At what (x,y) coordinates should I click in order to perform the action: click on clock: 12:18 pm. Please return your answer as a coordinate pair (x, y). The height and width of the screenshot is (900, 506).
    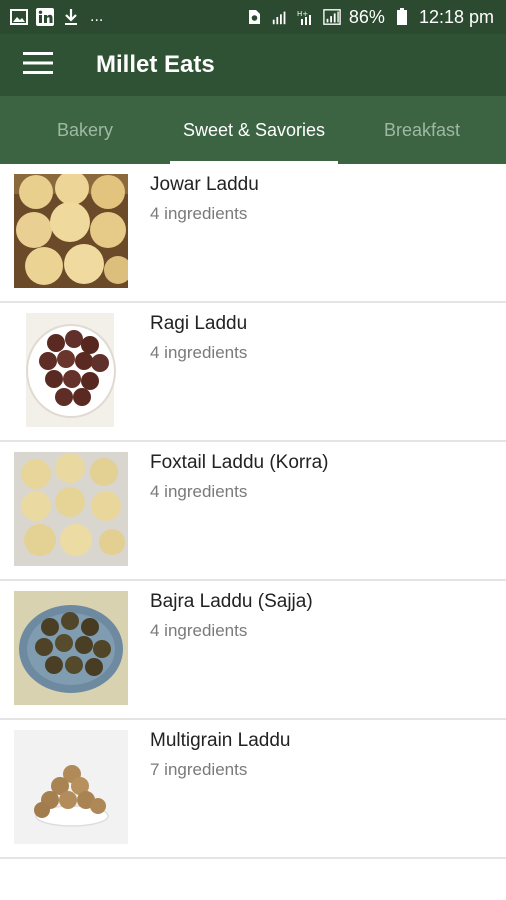
    Looking at the image, I should click on (456, 16).